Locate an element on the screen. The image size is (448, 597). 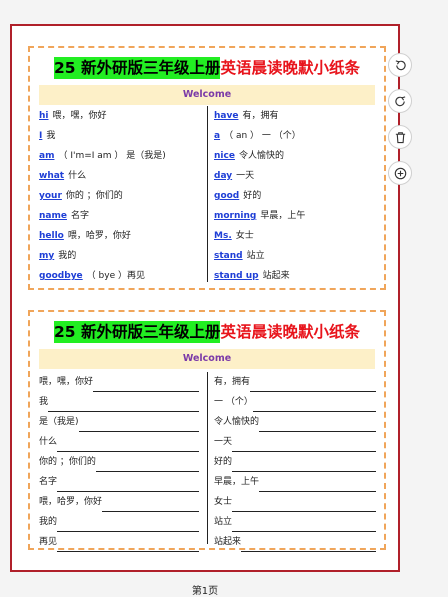
vocab-row: I我 is located at coordinates (120, 136).